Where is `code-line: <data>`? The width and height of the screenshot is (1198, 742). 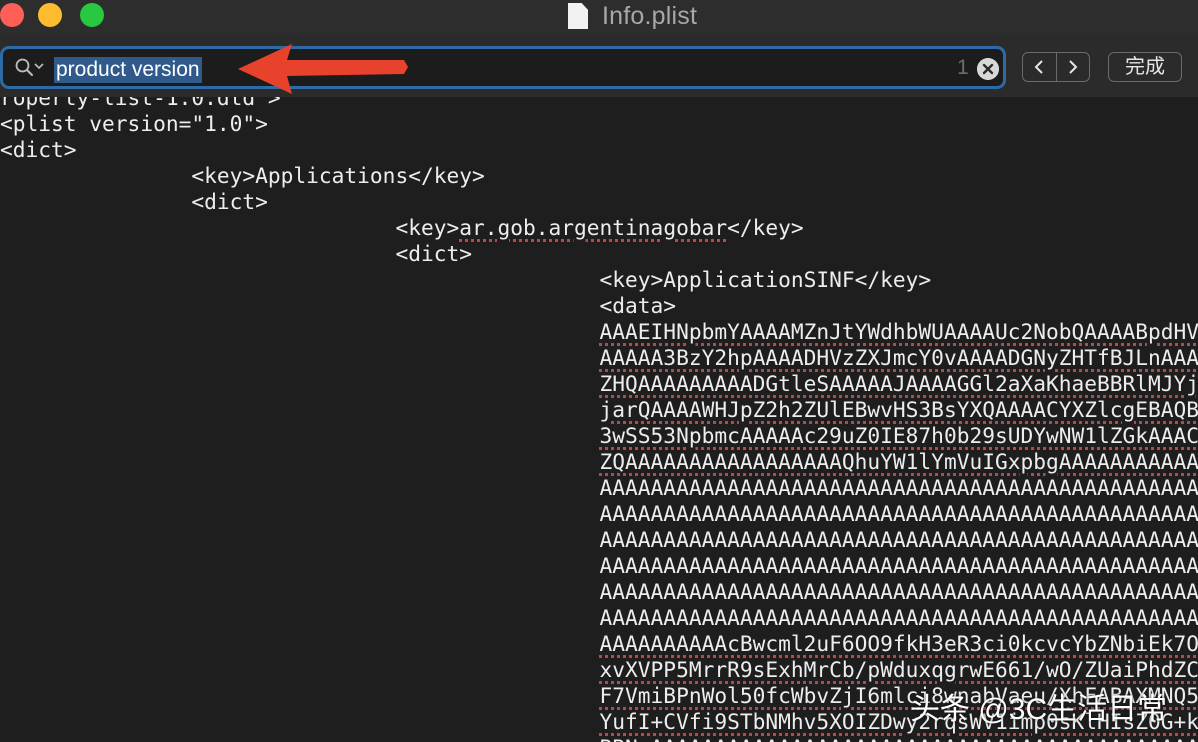
code-line: <data> is located at coordinates (599, 306).